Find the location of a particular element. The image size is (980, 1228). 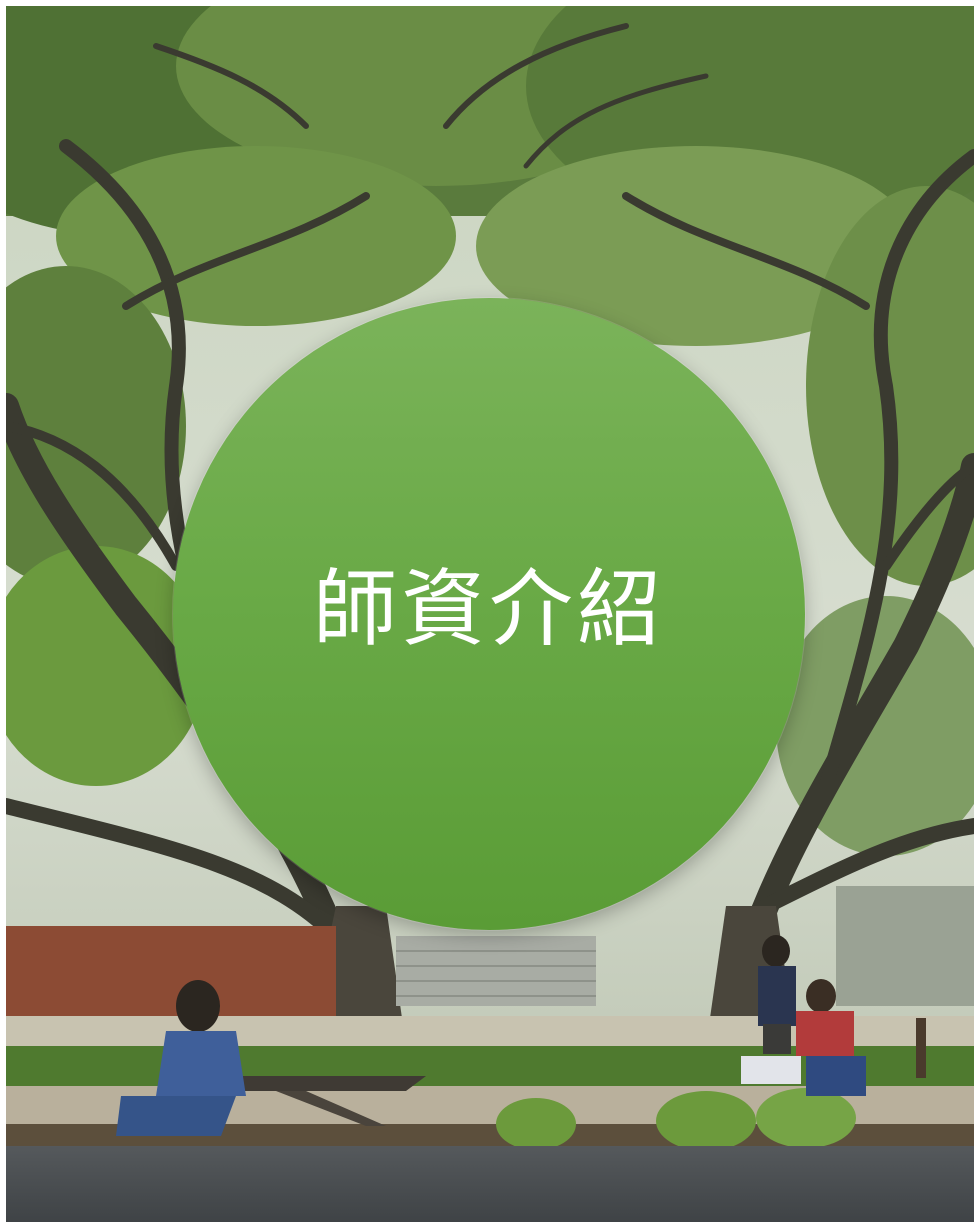

badge-title: 師資介紹 is located at coordinates (488, 609).